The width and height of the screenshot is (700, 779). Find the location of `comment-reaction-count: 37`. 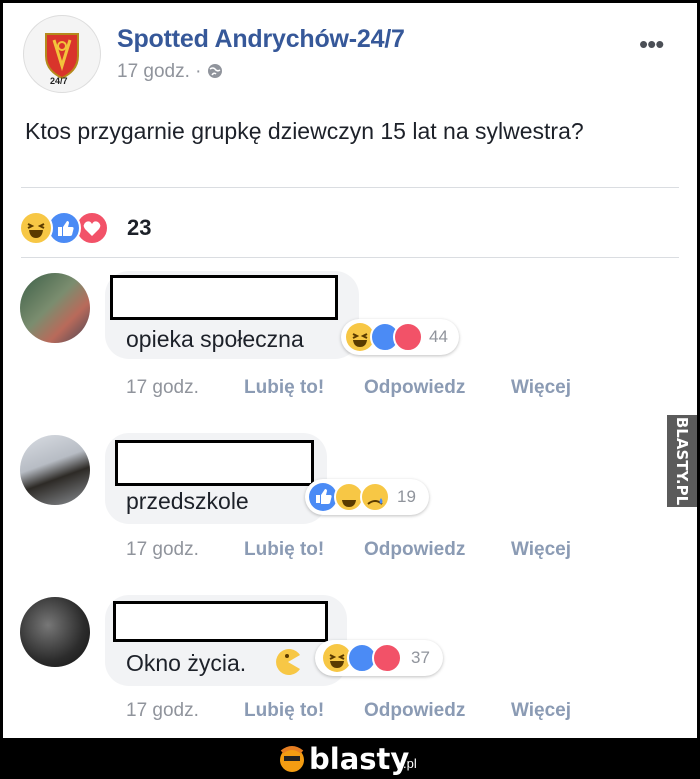

comment-reaction-count: 37 is located at coordinates (420, 657).